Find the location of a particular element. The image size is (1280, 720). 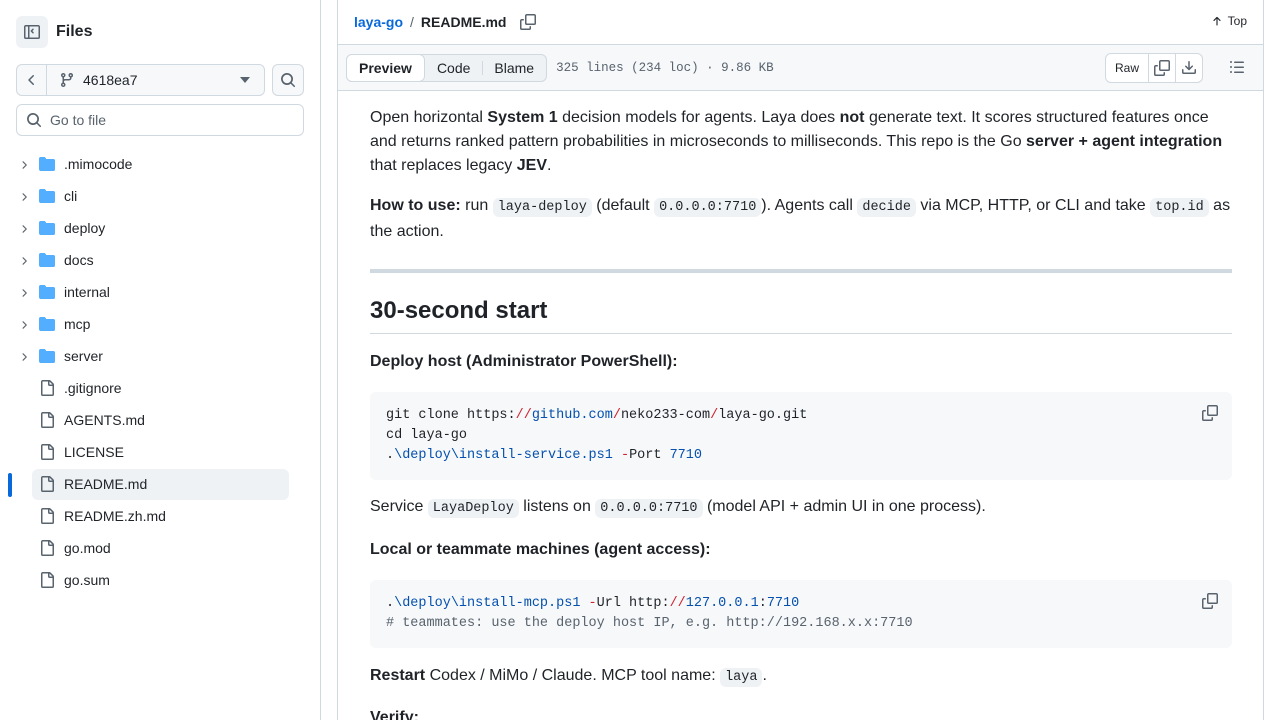

tree-file-item: AGENTS.md is located at coordinates (160, 420).